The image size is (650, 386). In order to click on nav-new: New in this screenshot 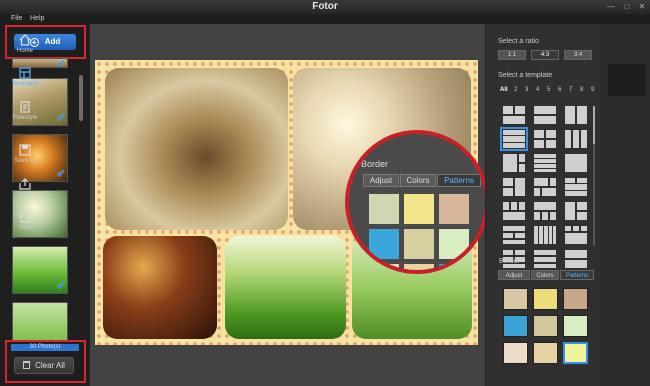, I will do `click(25, 221)`.